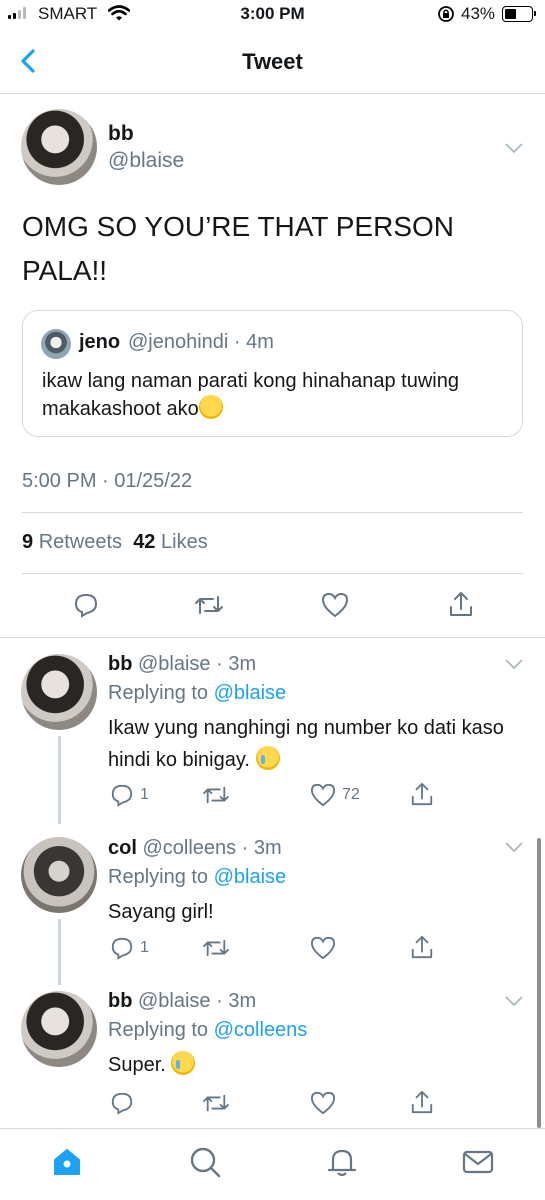  I want to click on replying-to: Replying to @colleens, so click(208, 1030).